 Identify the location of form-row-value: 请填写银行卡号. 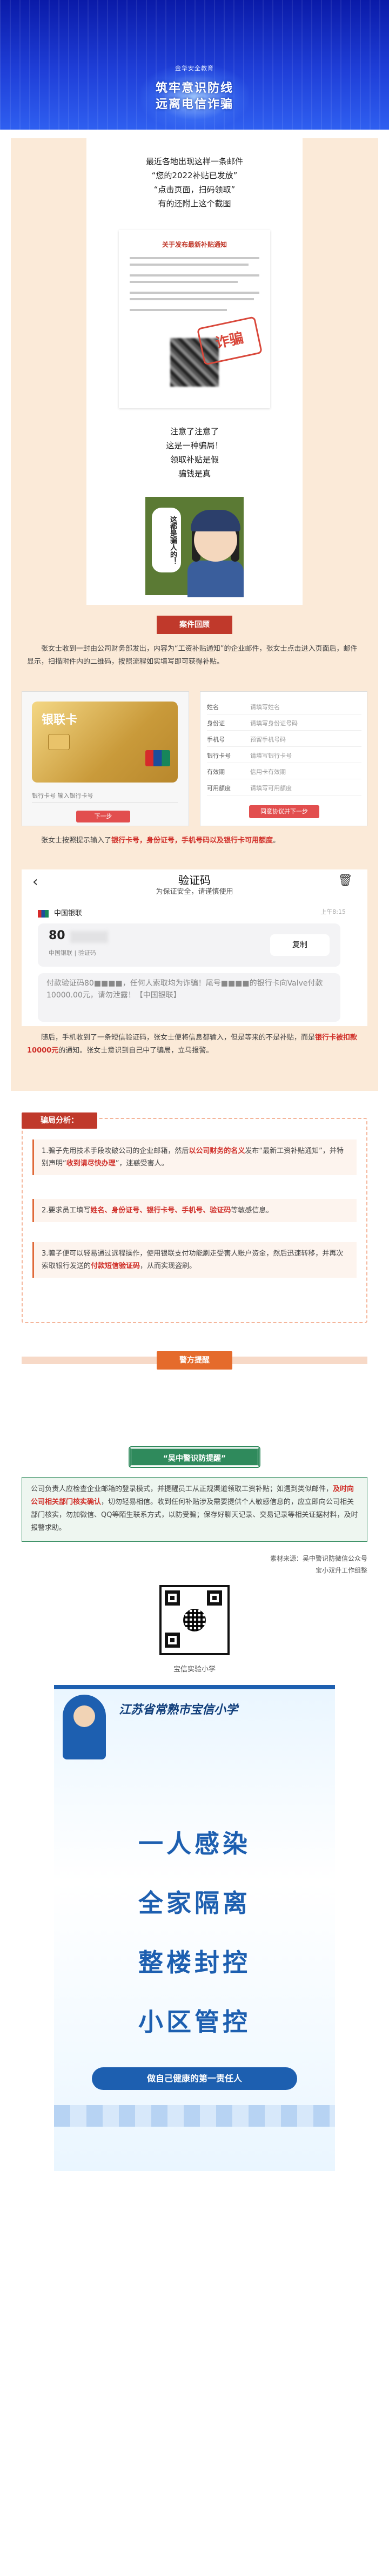
(271, 755).